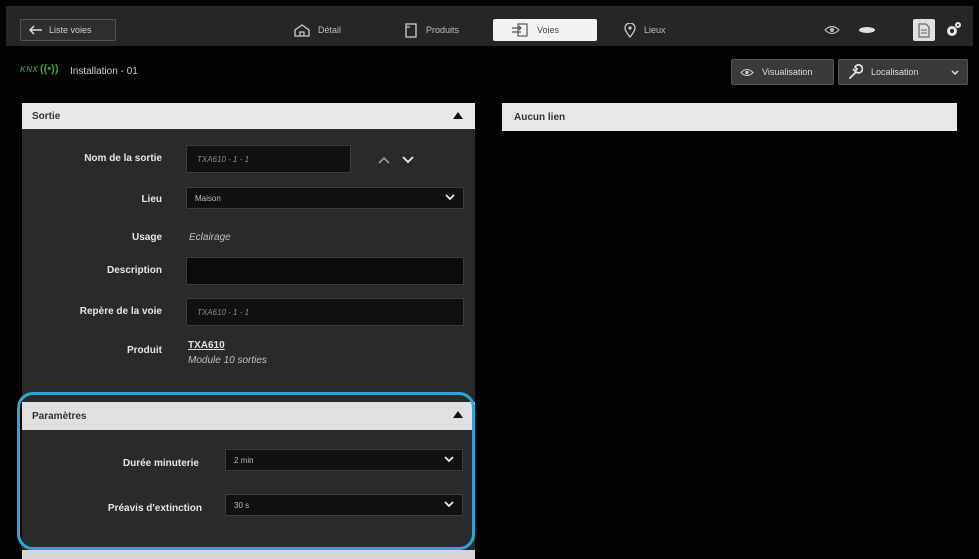 This screenshot has height=559, width=979. I want to click on channels-icon, so click(520, 30).